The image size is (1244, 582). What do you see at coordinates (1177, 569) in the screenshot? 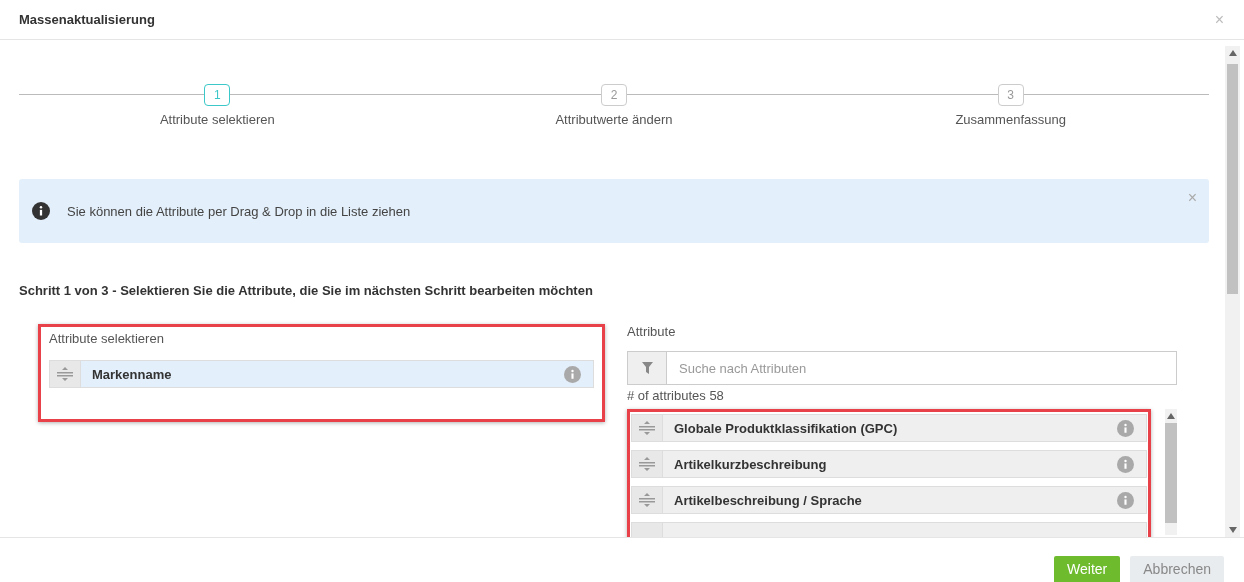
I see `cancel-button: Abbrechen` at bounding box center [1177, 569].